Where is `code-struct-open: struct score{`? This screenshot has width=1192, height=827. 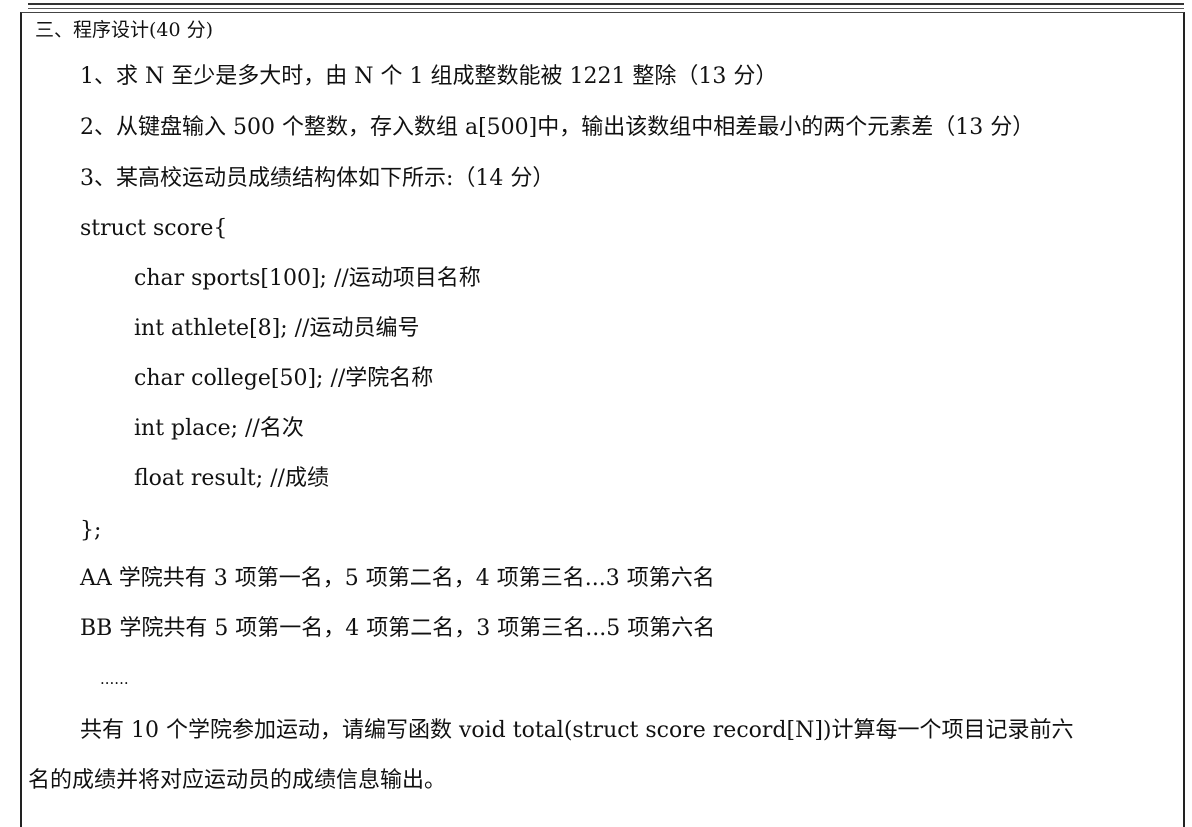 code-struct-open: struct score{ is located at coordinates (154, 228).